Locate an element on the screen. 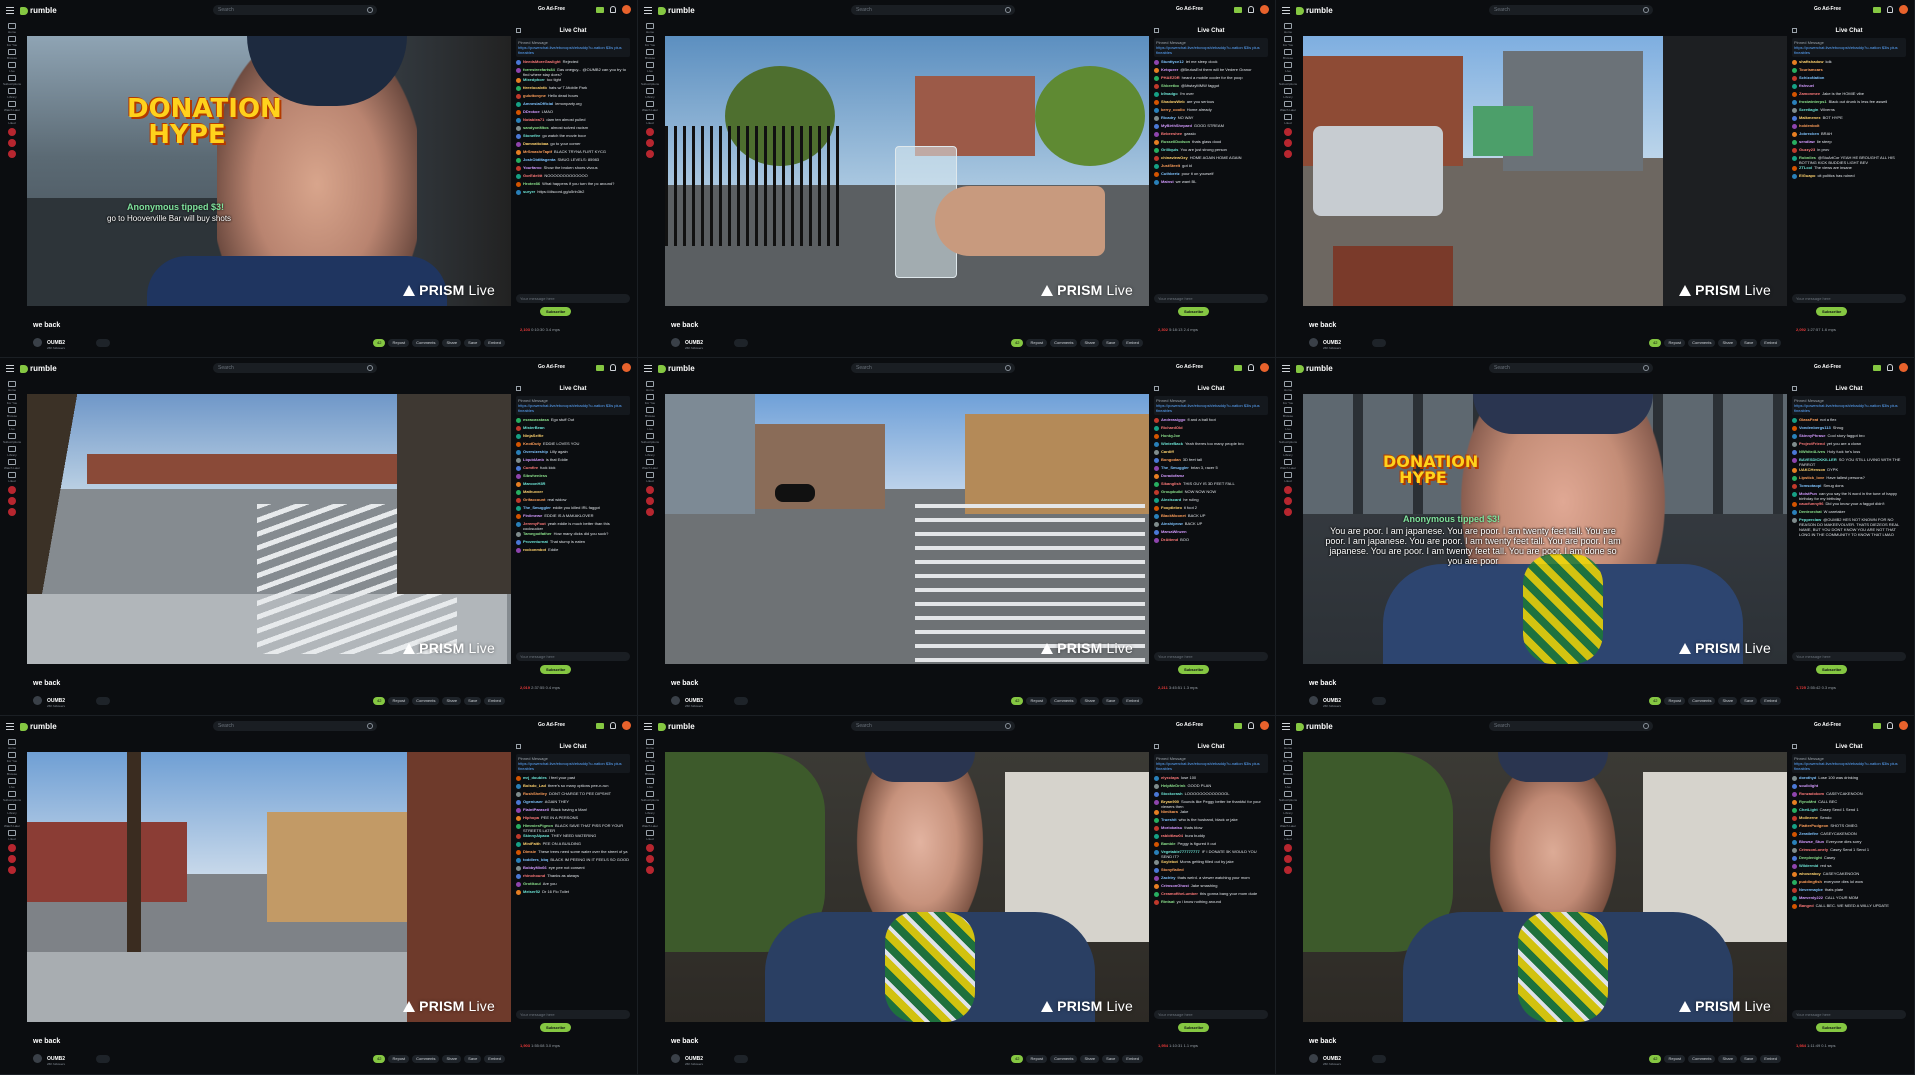  chat-username: elyxclaps is located at coordinates (1170, 777).